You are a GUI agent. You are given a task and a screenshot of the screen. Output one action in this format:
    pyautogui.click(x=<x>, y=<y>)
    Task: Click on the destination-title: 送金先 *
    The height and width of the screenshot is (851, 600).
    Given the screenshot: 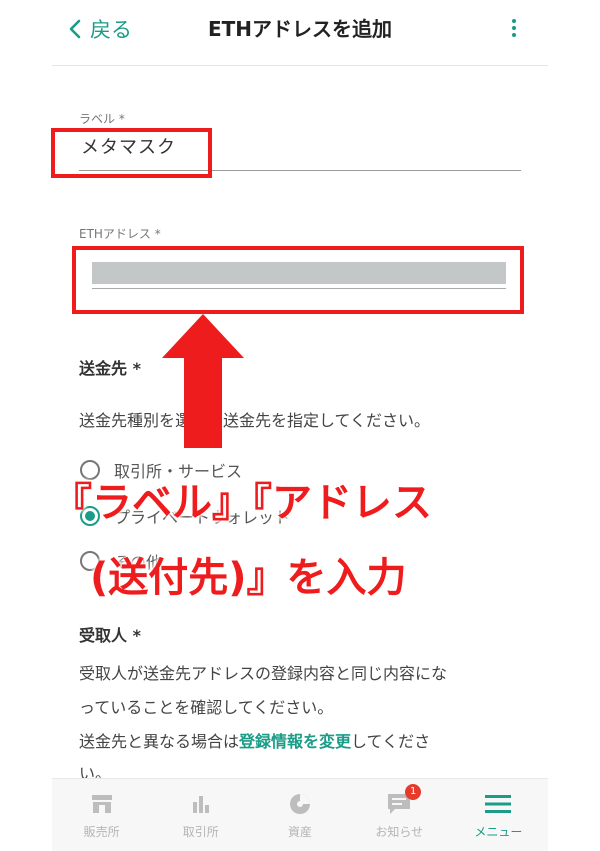 What is the action you would take?
    pyautogui.click(x=110, y=368)
    